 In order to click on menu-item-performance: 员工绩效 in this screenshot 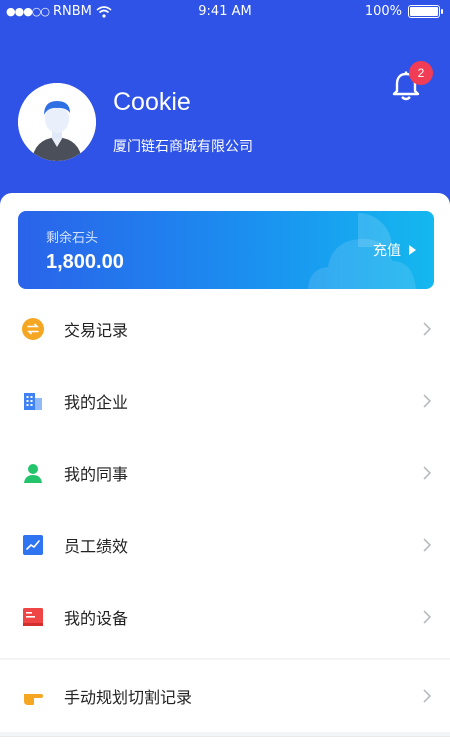, I will do `click(225, 545)`.